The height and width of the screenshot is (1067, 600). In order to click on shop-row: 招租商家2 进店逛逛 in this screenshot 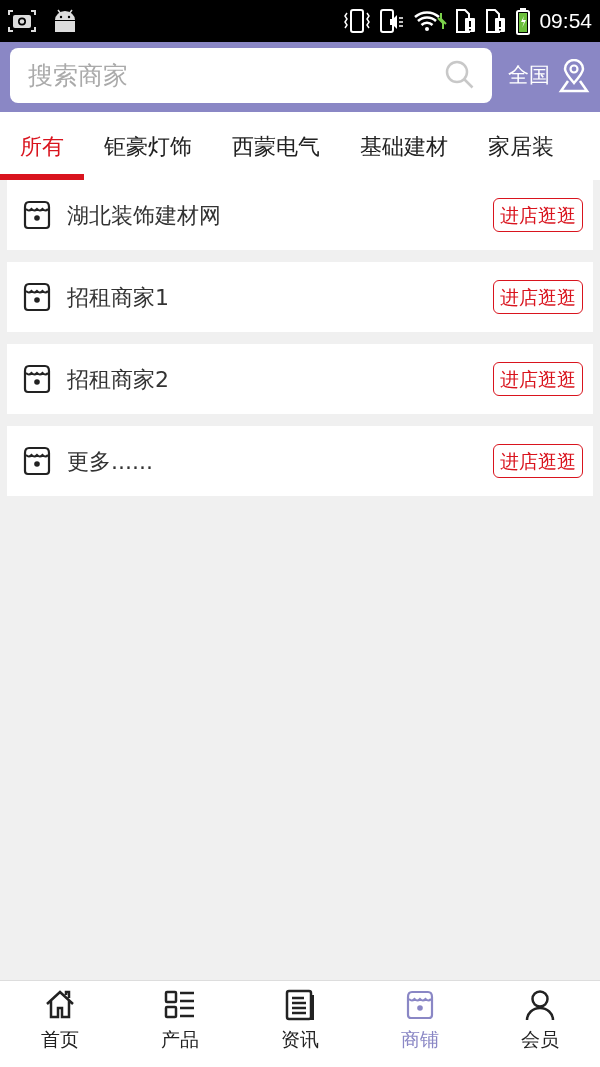, I will do `click(300, 379)`.